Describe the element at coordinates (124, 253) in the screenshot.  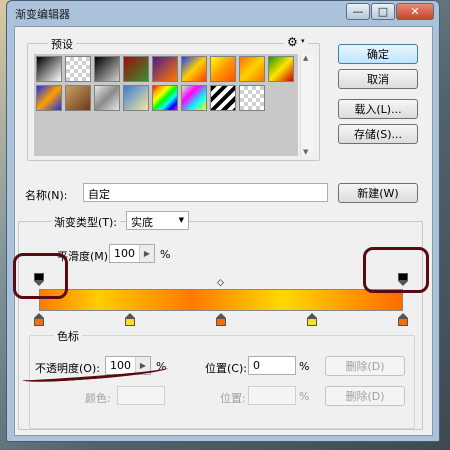
I see `smoothness-value: 100` at that location.